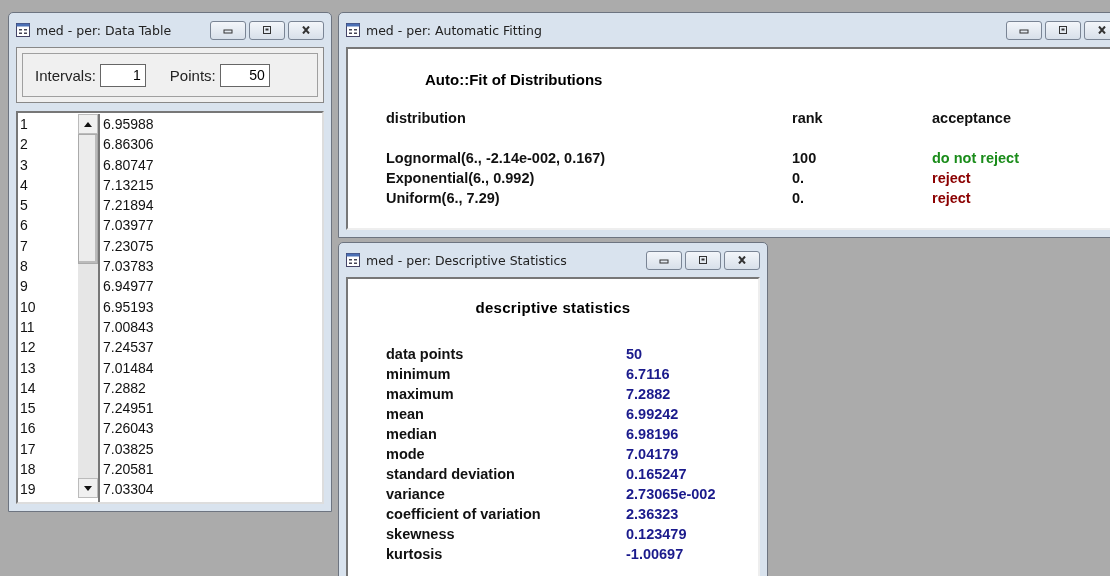 The width and height of the screenshot is (1110, 576). I want to click on row-index: 12, so click(28, 348).